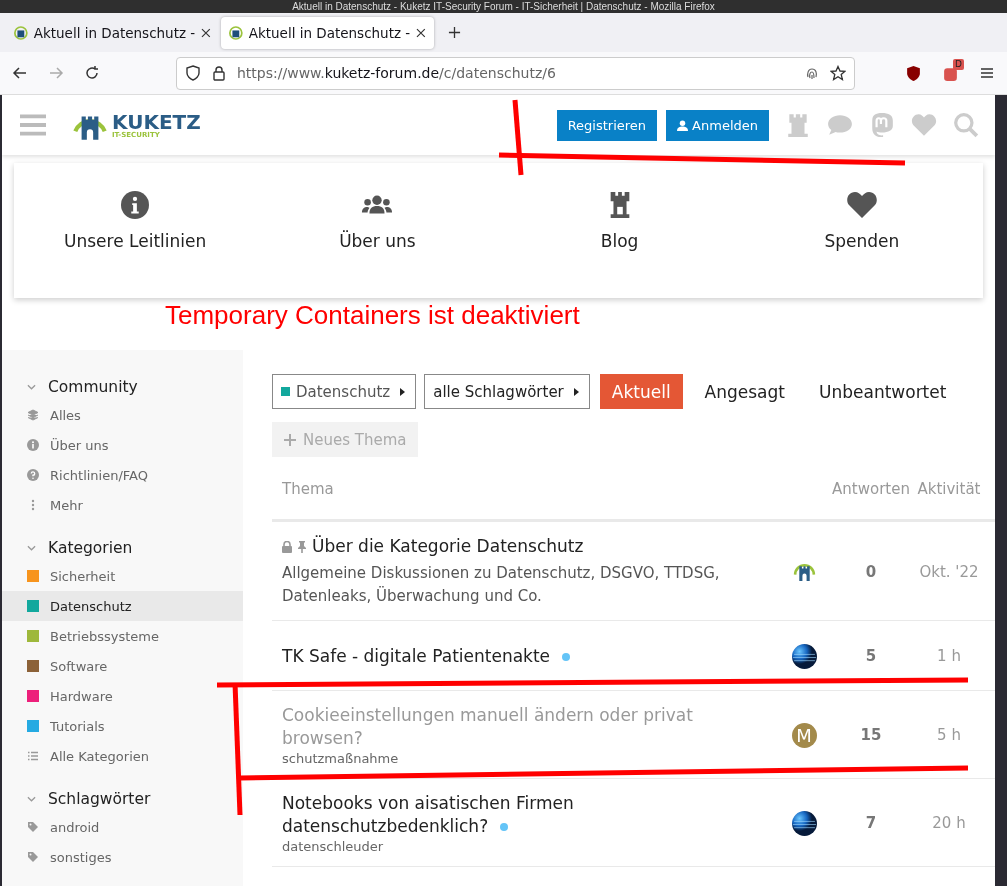 This screenshot has height=886, width=1007. What do you see at coordinates (861, 204) in the screenshot?
I see `heart-icon` at bounding box center [861, 204].